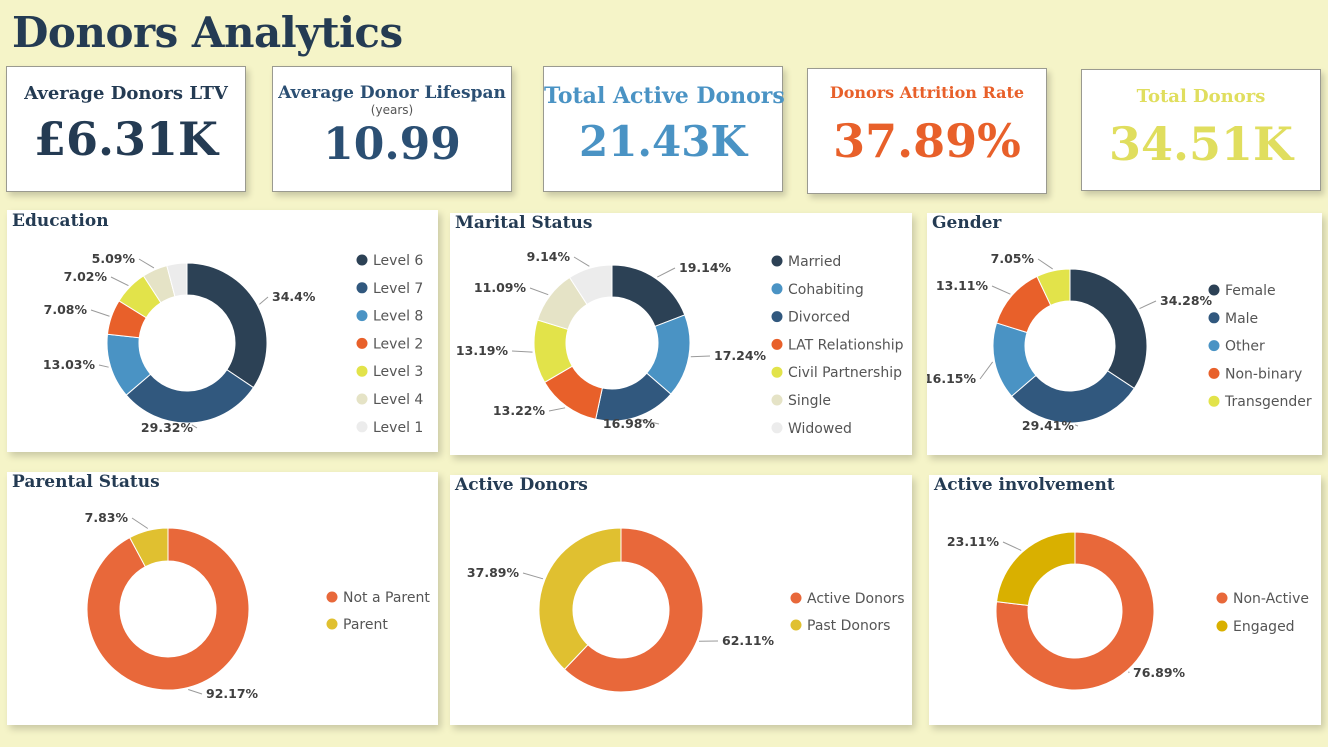  What do you see at coordinates (66, 309) in the screenshot?
I see `data-label: 7.08%` at bounding box center [66, 309].